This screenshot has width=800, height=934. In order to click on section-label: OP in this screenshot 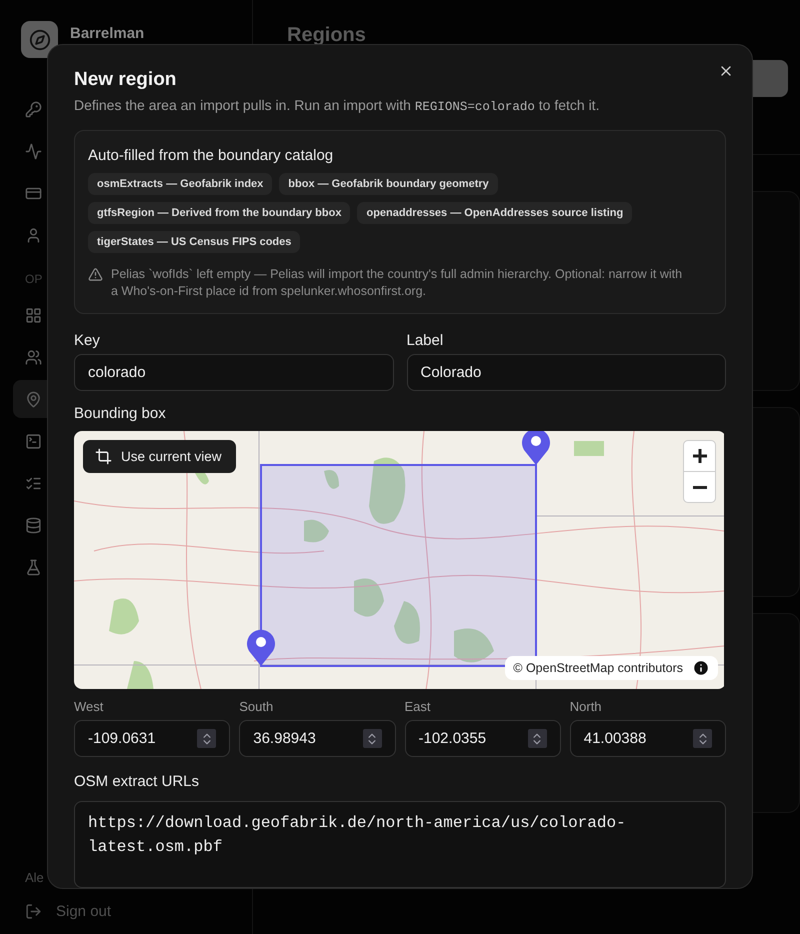, I will do `click(33, 279)`.